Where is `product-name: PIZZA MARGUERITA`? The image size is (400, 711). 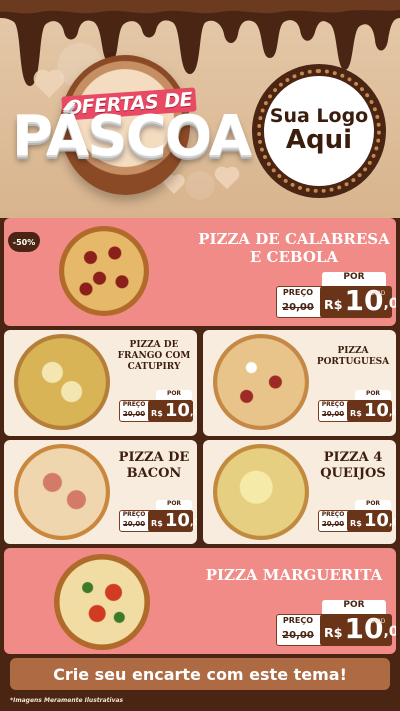 product-name: PIZZA MARGUERITA is located at coordinates (294, 575).